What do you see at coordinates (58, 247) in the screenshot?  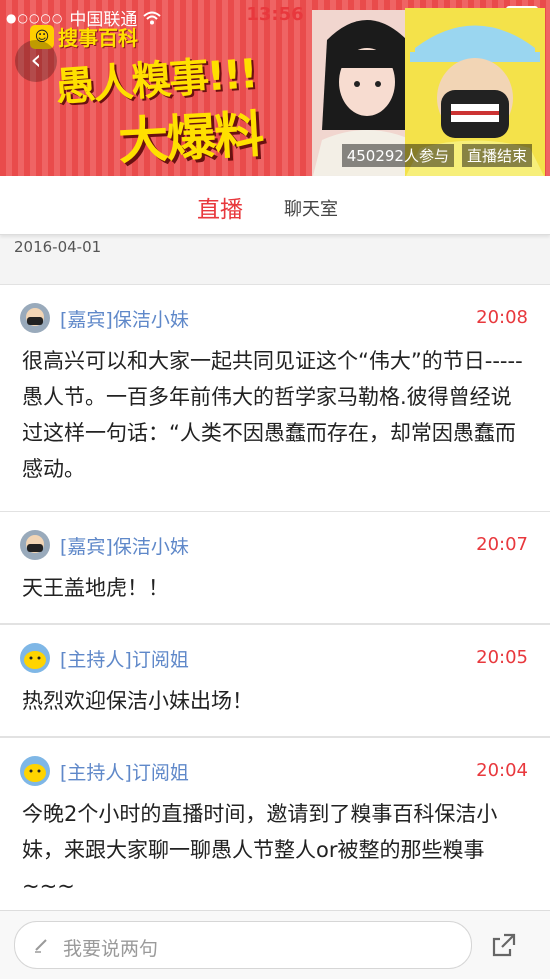 I see `date-label: 2016-04-01` at bounding box center [58, 247].